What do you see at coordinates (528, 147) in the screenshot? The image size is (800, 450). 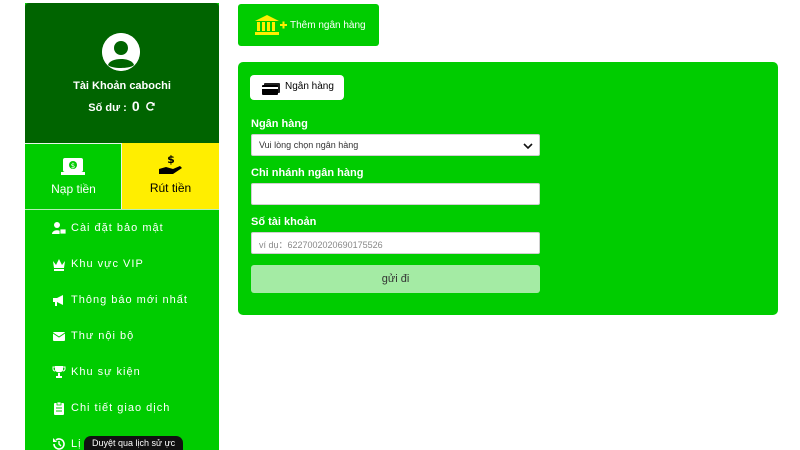 I see `chevron-down-icon` at bounding box center [528, 147].